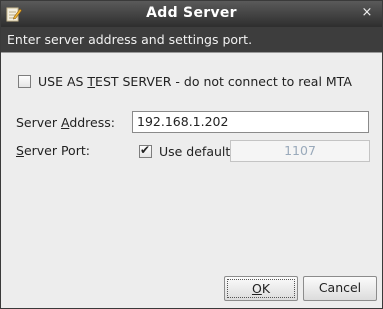  Describe the element at coordinates (250, 122) in the screenshot. I see `server-address-input: 192.168.1.202` at that location.